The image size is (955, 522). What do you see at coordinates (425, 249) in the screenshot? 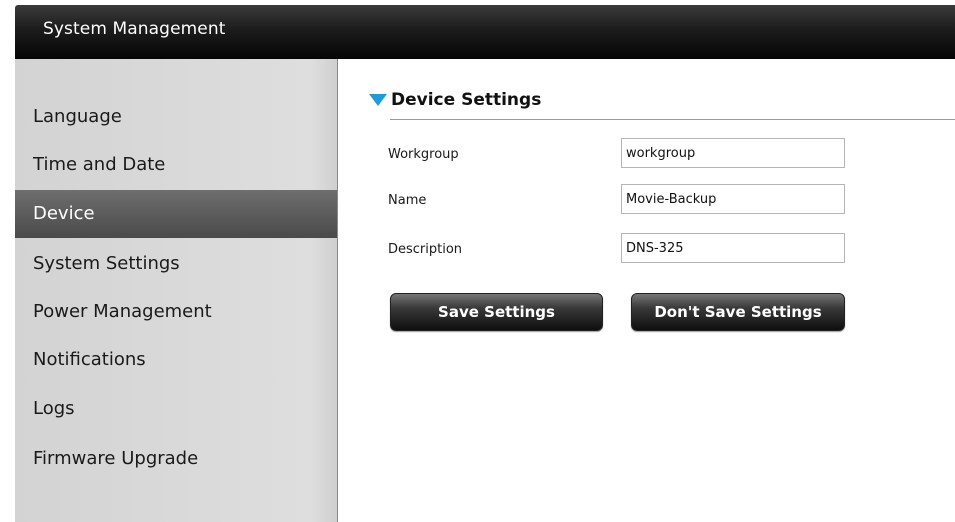
I see `description-label: Description` at bounding box center [425, 249].